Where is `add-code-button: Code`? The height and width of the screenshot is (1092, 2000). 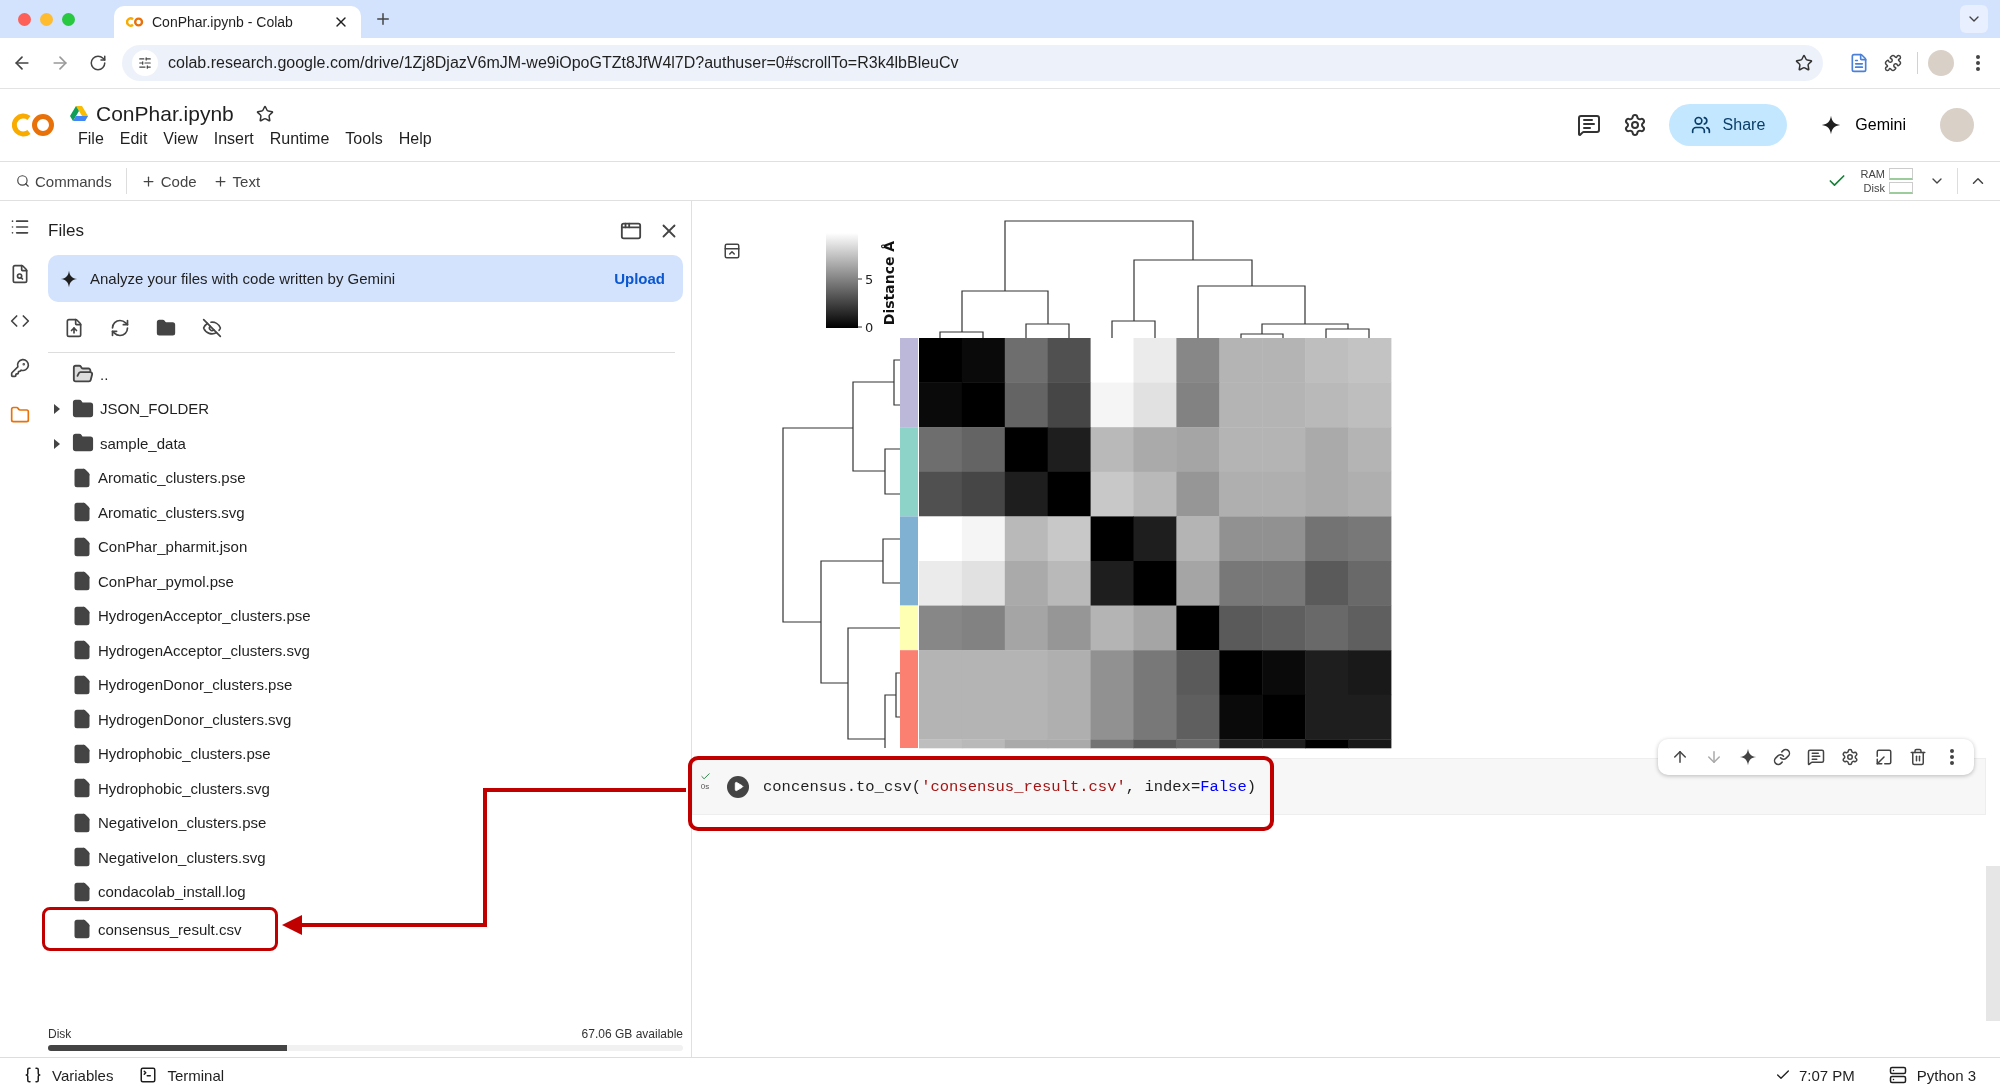 add-code-button: Code is located at coordinates (168, 181).